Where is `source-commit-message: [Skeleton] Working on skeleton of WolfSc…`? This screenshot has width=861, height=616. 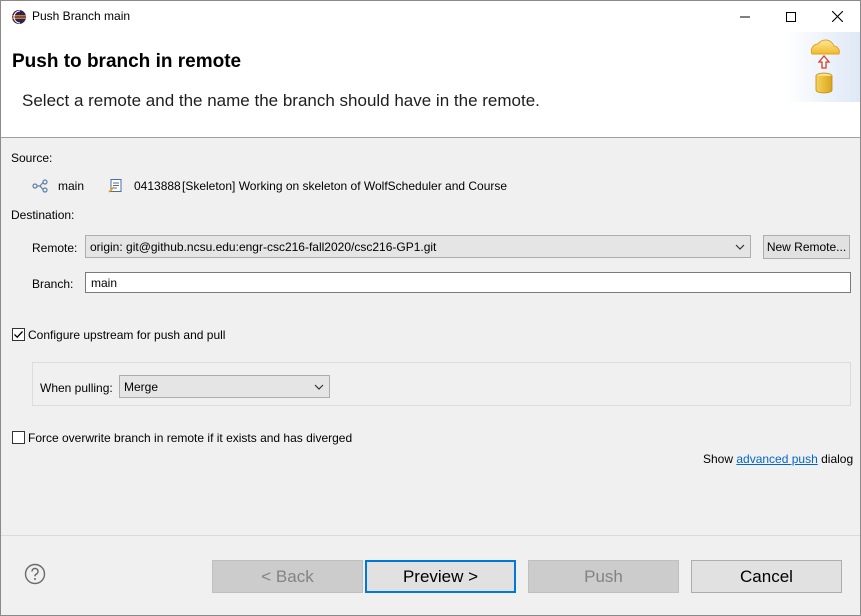 source-commit-message: [Skeleton] Working on skeleton of WolfSc… is located at coordinates (345, 186).